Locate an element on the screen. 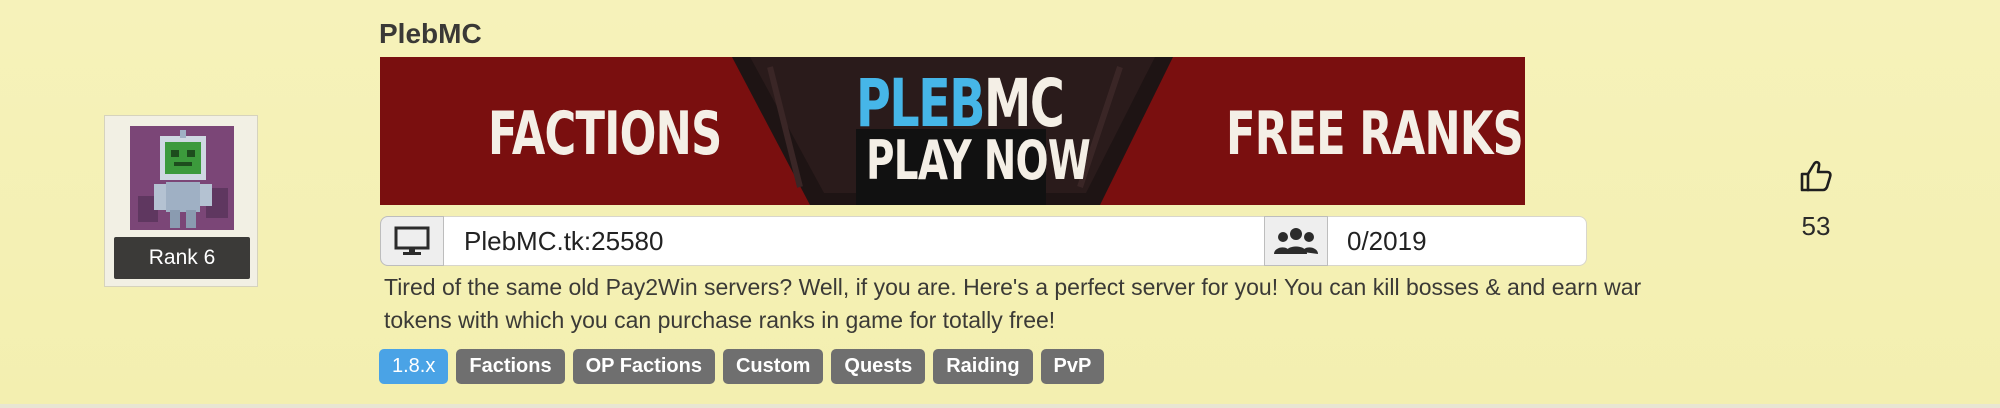 Image resolution: width=2000 pixels, height=408 pixels. tag-custom: Custom is located at coordinates (773, 366).